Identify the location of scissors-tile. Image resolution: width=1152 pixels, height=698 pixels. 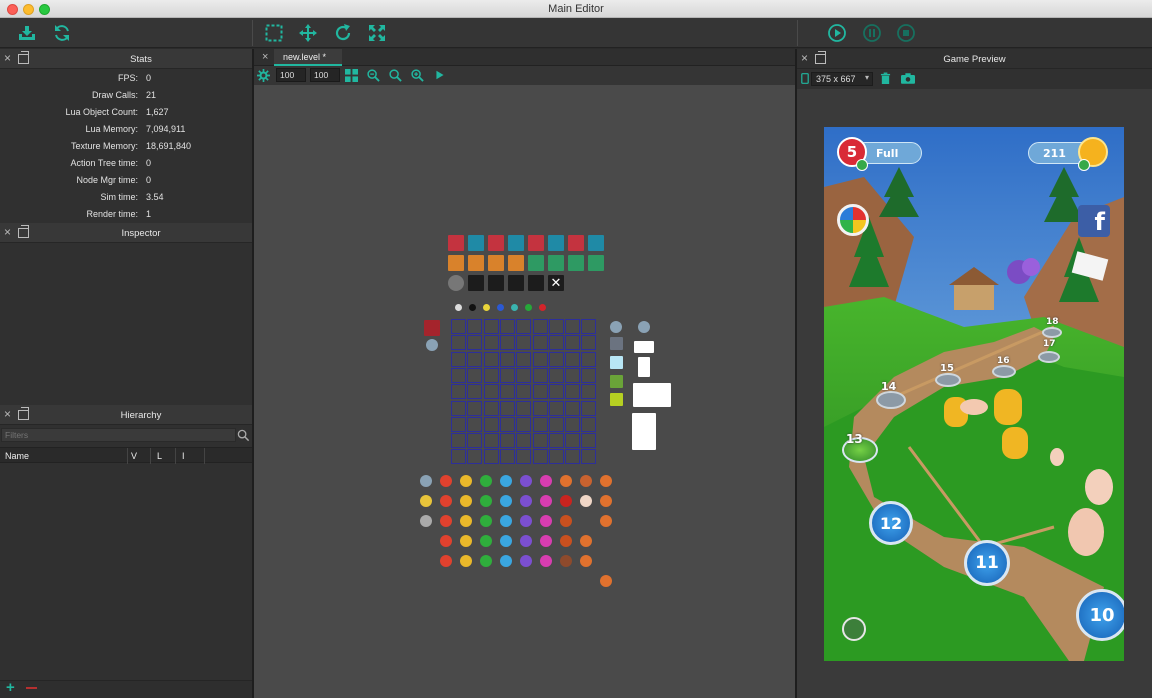
(556, 263).